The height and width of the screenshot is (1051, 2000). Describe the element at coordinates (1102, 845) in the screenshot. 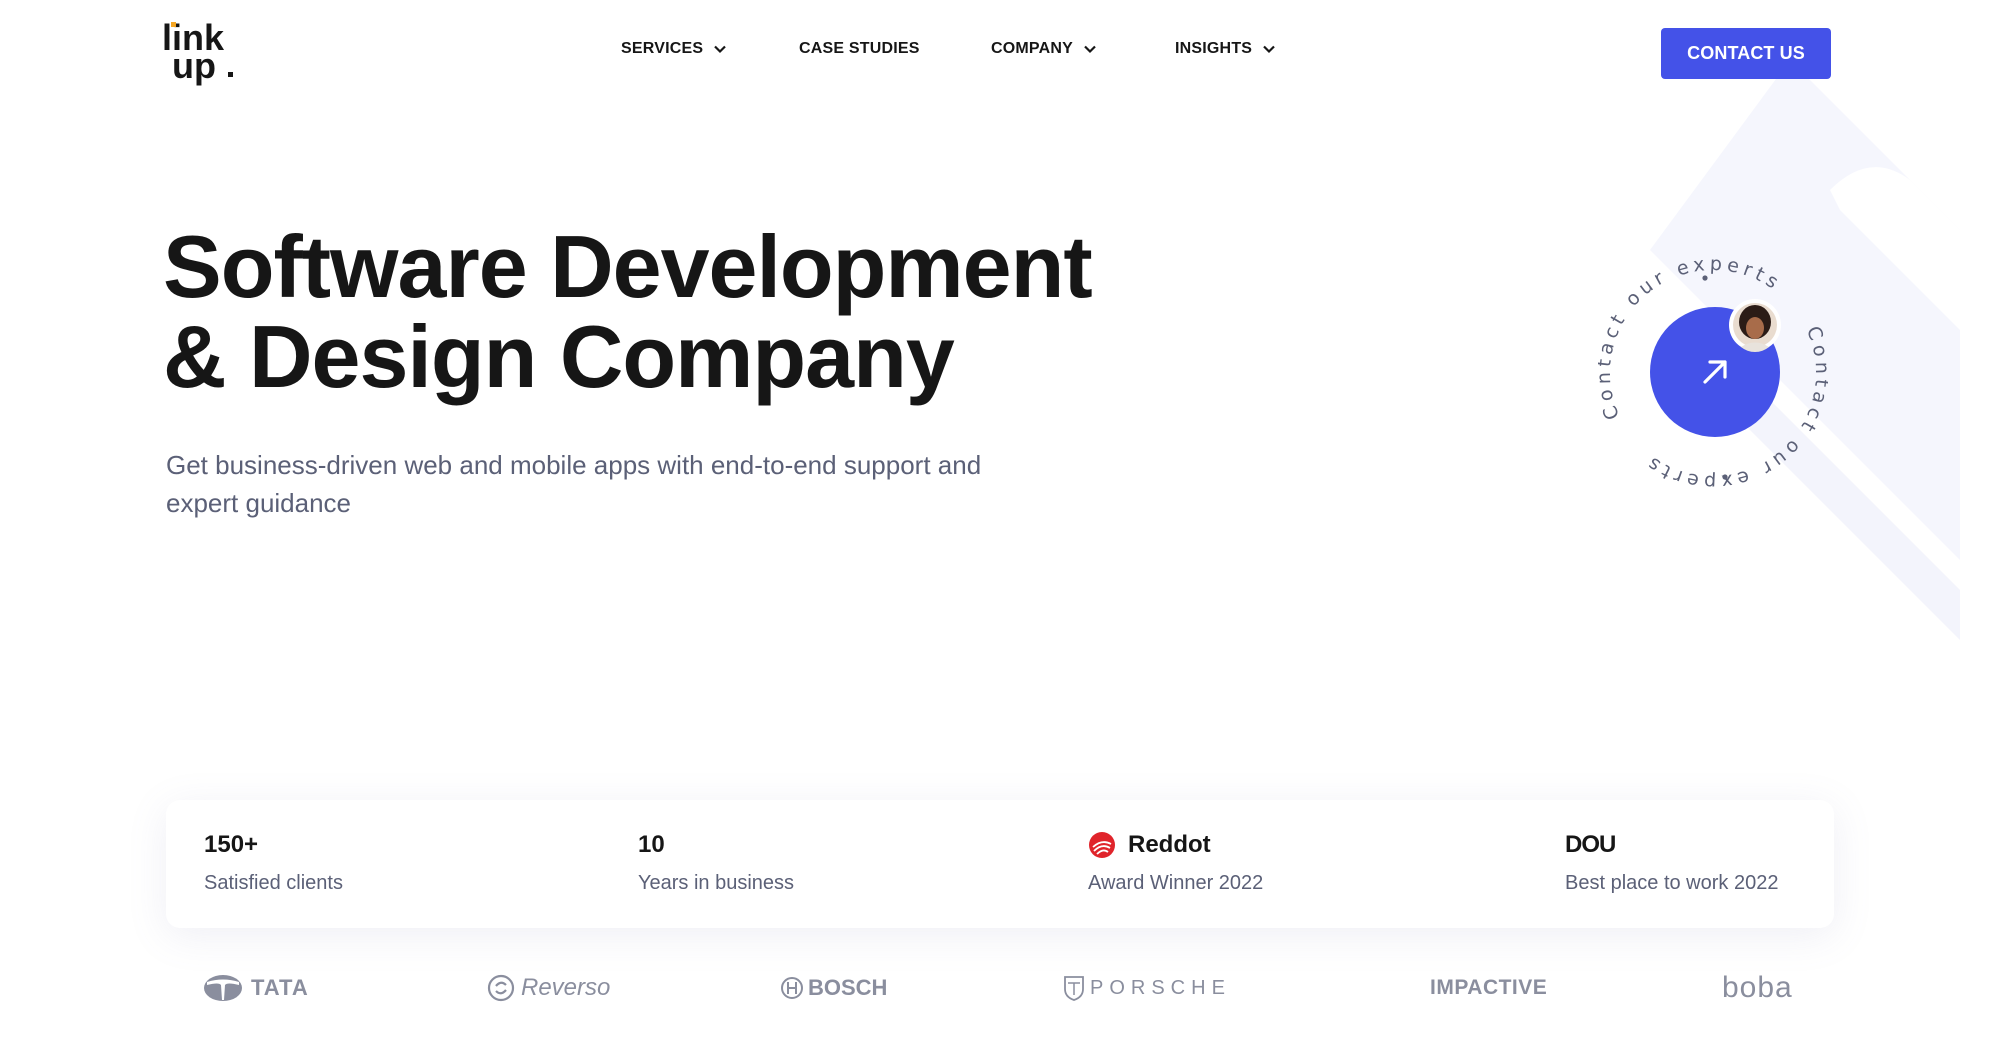

I see `reddot-icon` at that location.